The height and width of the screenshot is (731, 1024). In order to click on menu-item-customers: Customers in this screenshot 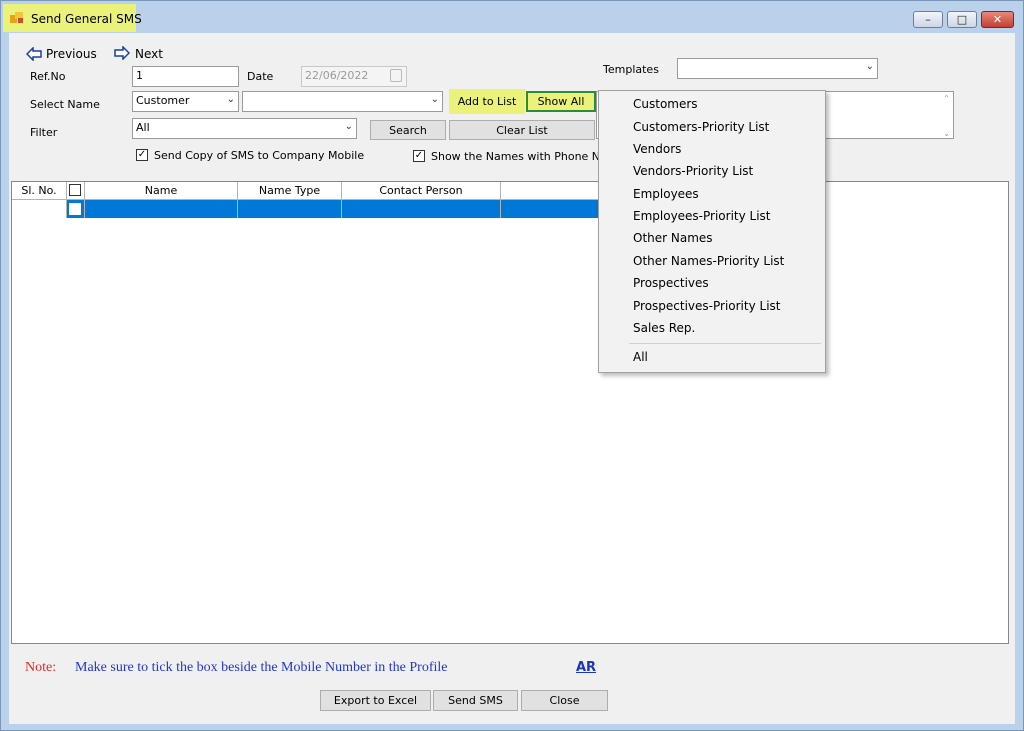, I will do `click(665, 104)`.